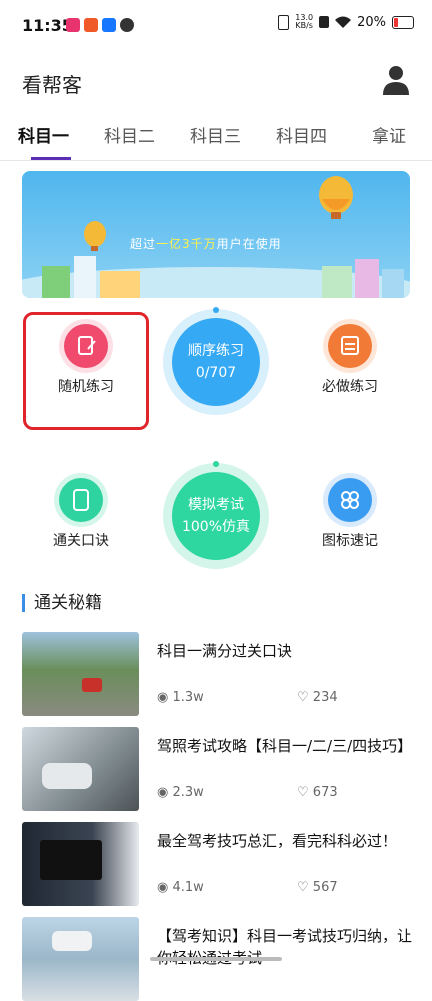 This screenshot has width=432, height=1001. Describe the element at coordinates (81, 541) in the screenshot. I see `passing-tips-label: 通关口诀` at that location.